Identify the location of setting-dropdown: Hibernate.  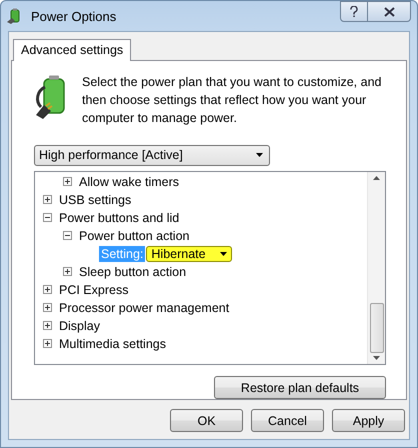
(189, 254).